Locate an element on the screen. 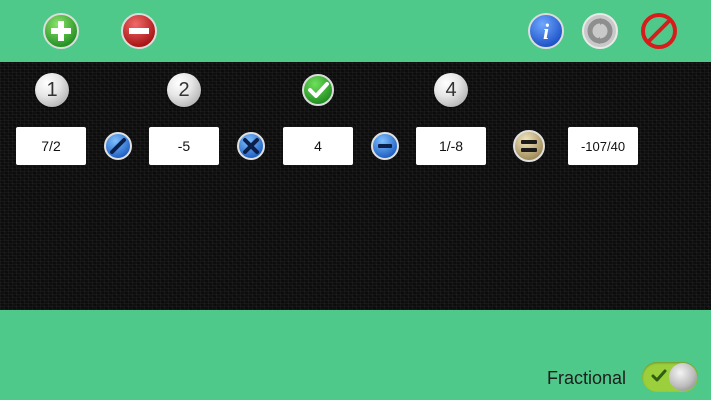  refresh-button is located at coordinates (600, 31).